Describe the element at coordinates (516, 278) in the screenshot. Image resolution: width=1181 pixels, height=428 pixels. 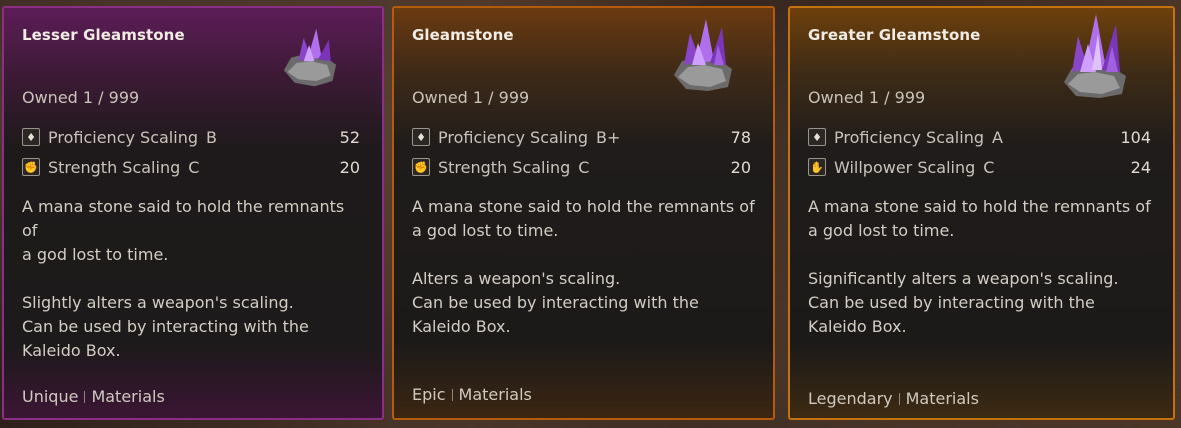
I see `effect-line: Alters a weapon's scaling.` at that location.